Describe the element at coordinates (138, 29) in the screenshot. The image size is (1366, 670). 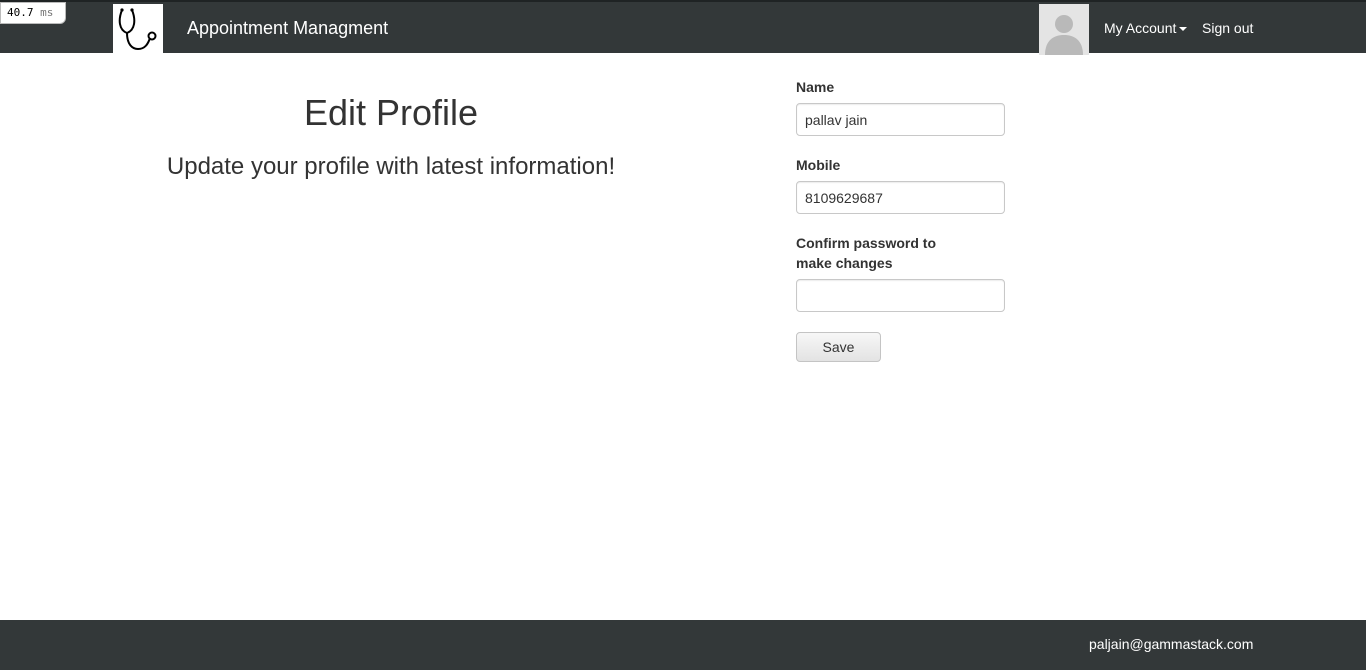
I see `stethoscope-icon` at that location.